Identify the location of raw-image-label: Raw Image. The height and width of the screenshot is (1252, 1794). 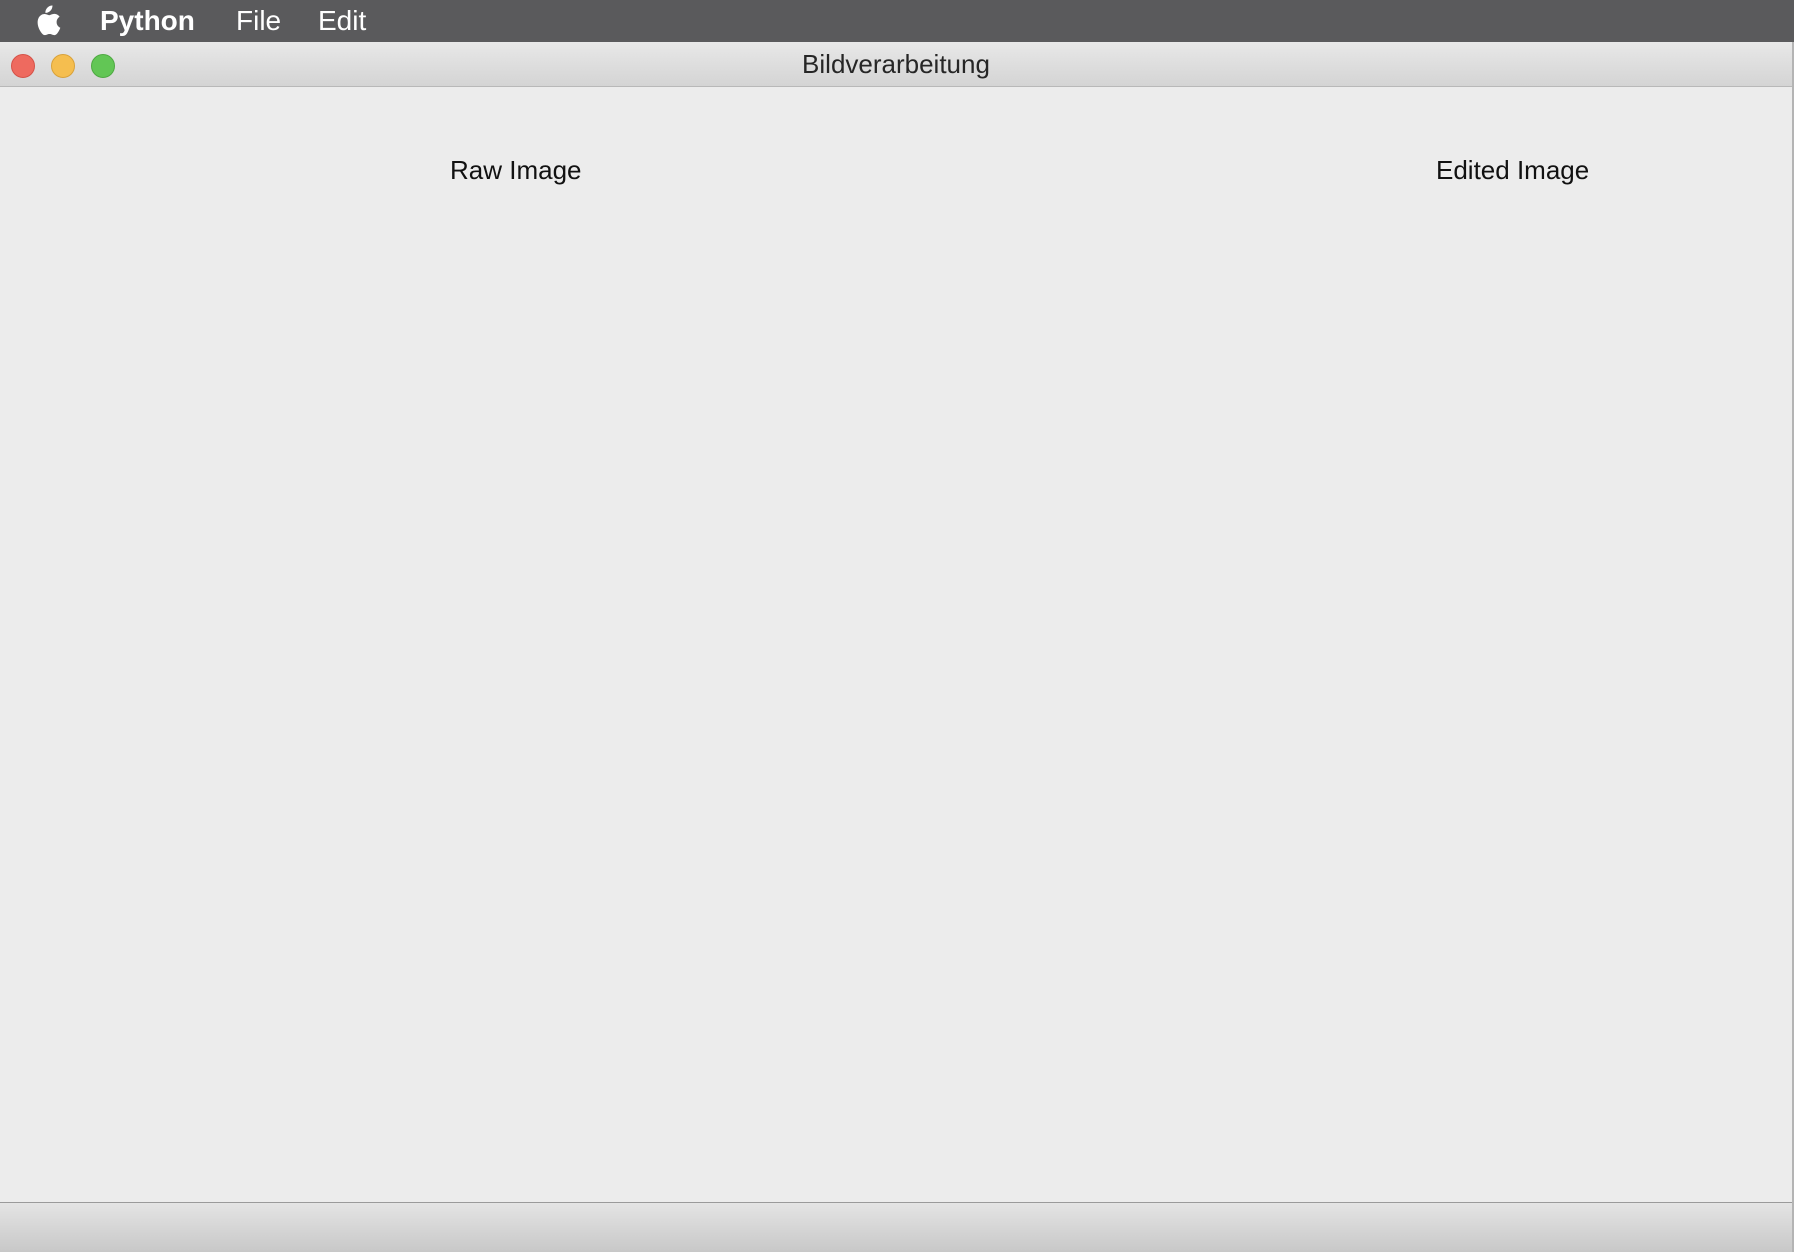
(516, 170).